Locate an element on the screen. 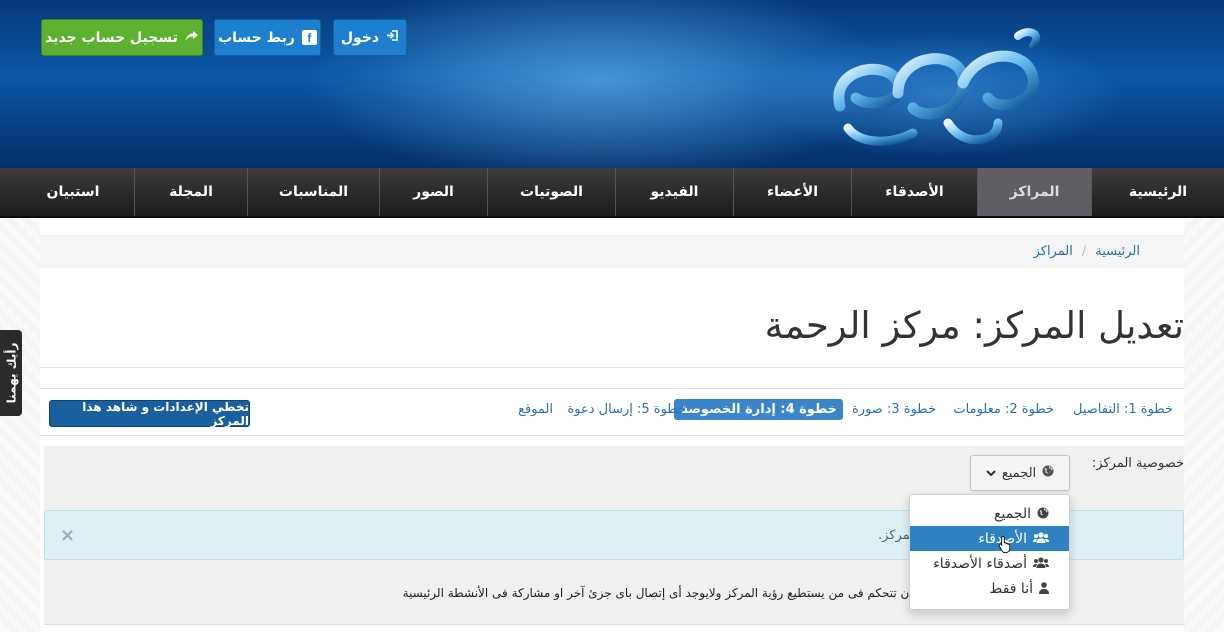 The height and width of the screenshot is (632, 1224). privacy-dropdown-menu: الجميع الأصدقاء أصدقاء الأصدقاء أنا فقط is located at coordinates (989, 552).